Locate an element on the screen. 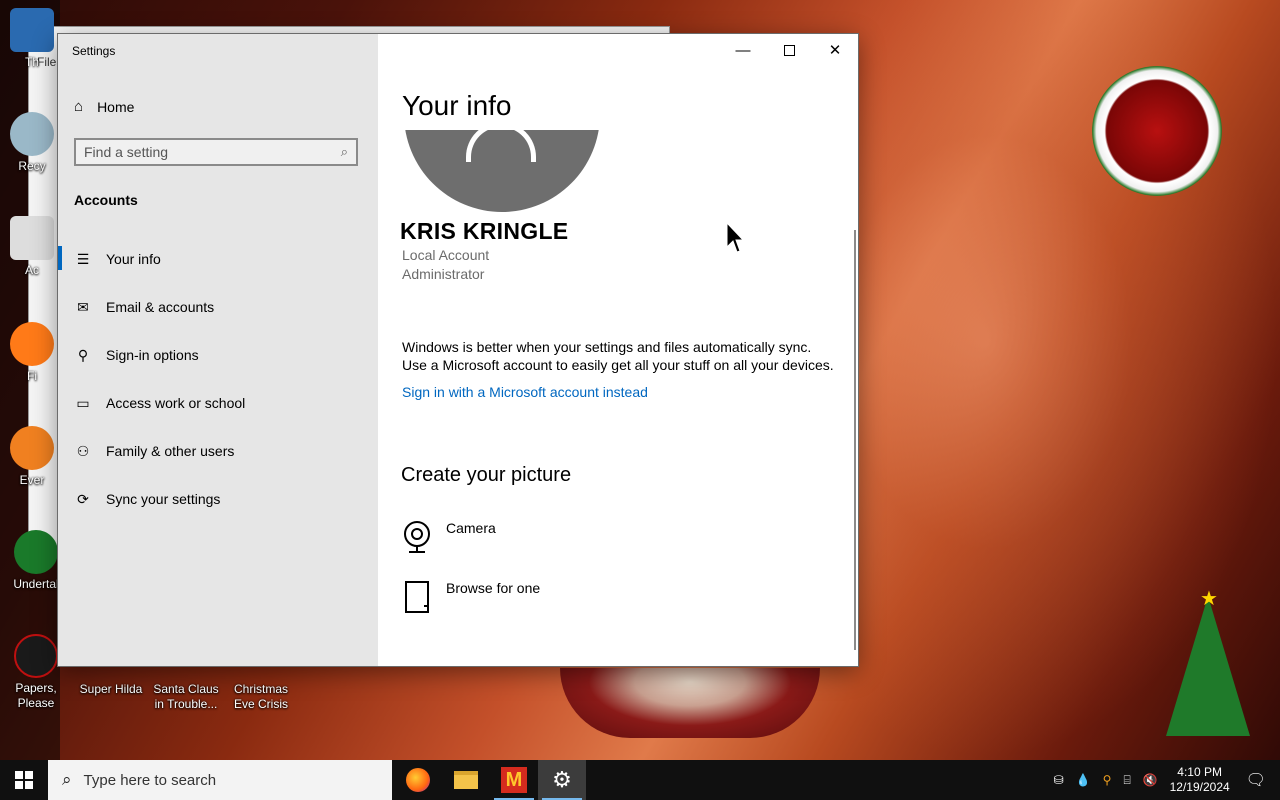 The width and height of the screenshot is (1280, 800). desktop-icon-christmas-eve-crisis: Christmas Eve Crisis is located at coordinates (261, 697).